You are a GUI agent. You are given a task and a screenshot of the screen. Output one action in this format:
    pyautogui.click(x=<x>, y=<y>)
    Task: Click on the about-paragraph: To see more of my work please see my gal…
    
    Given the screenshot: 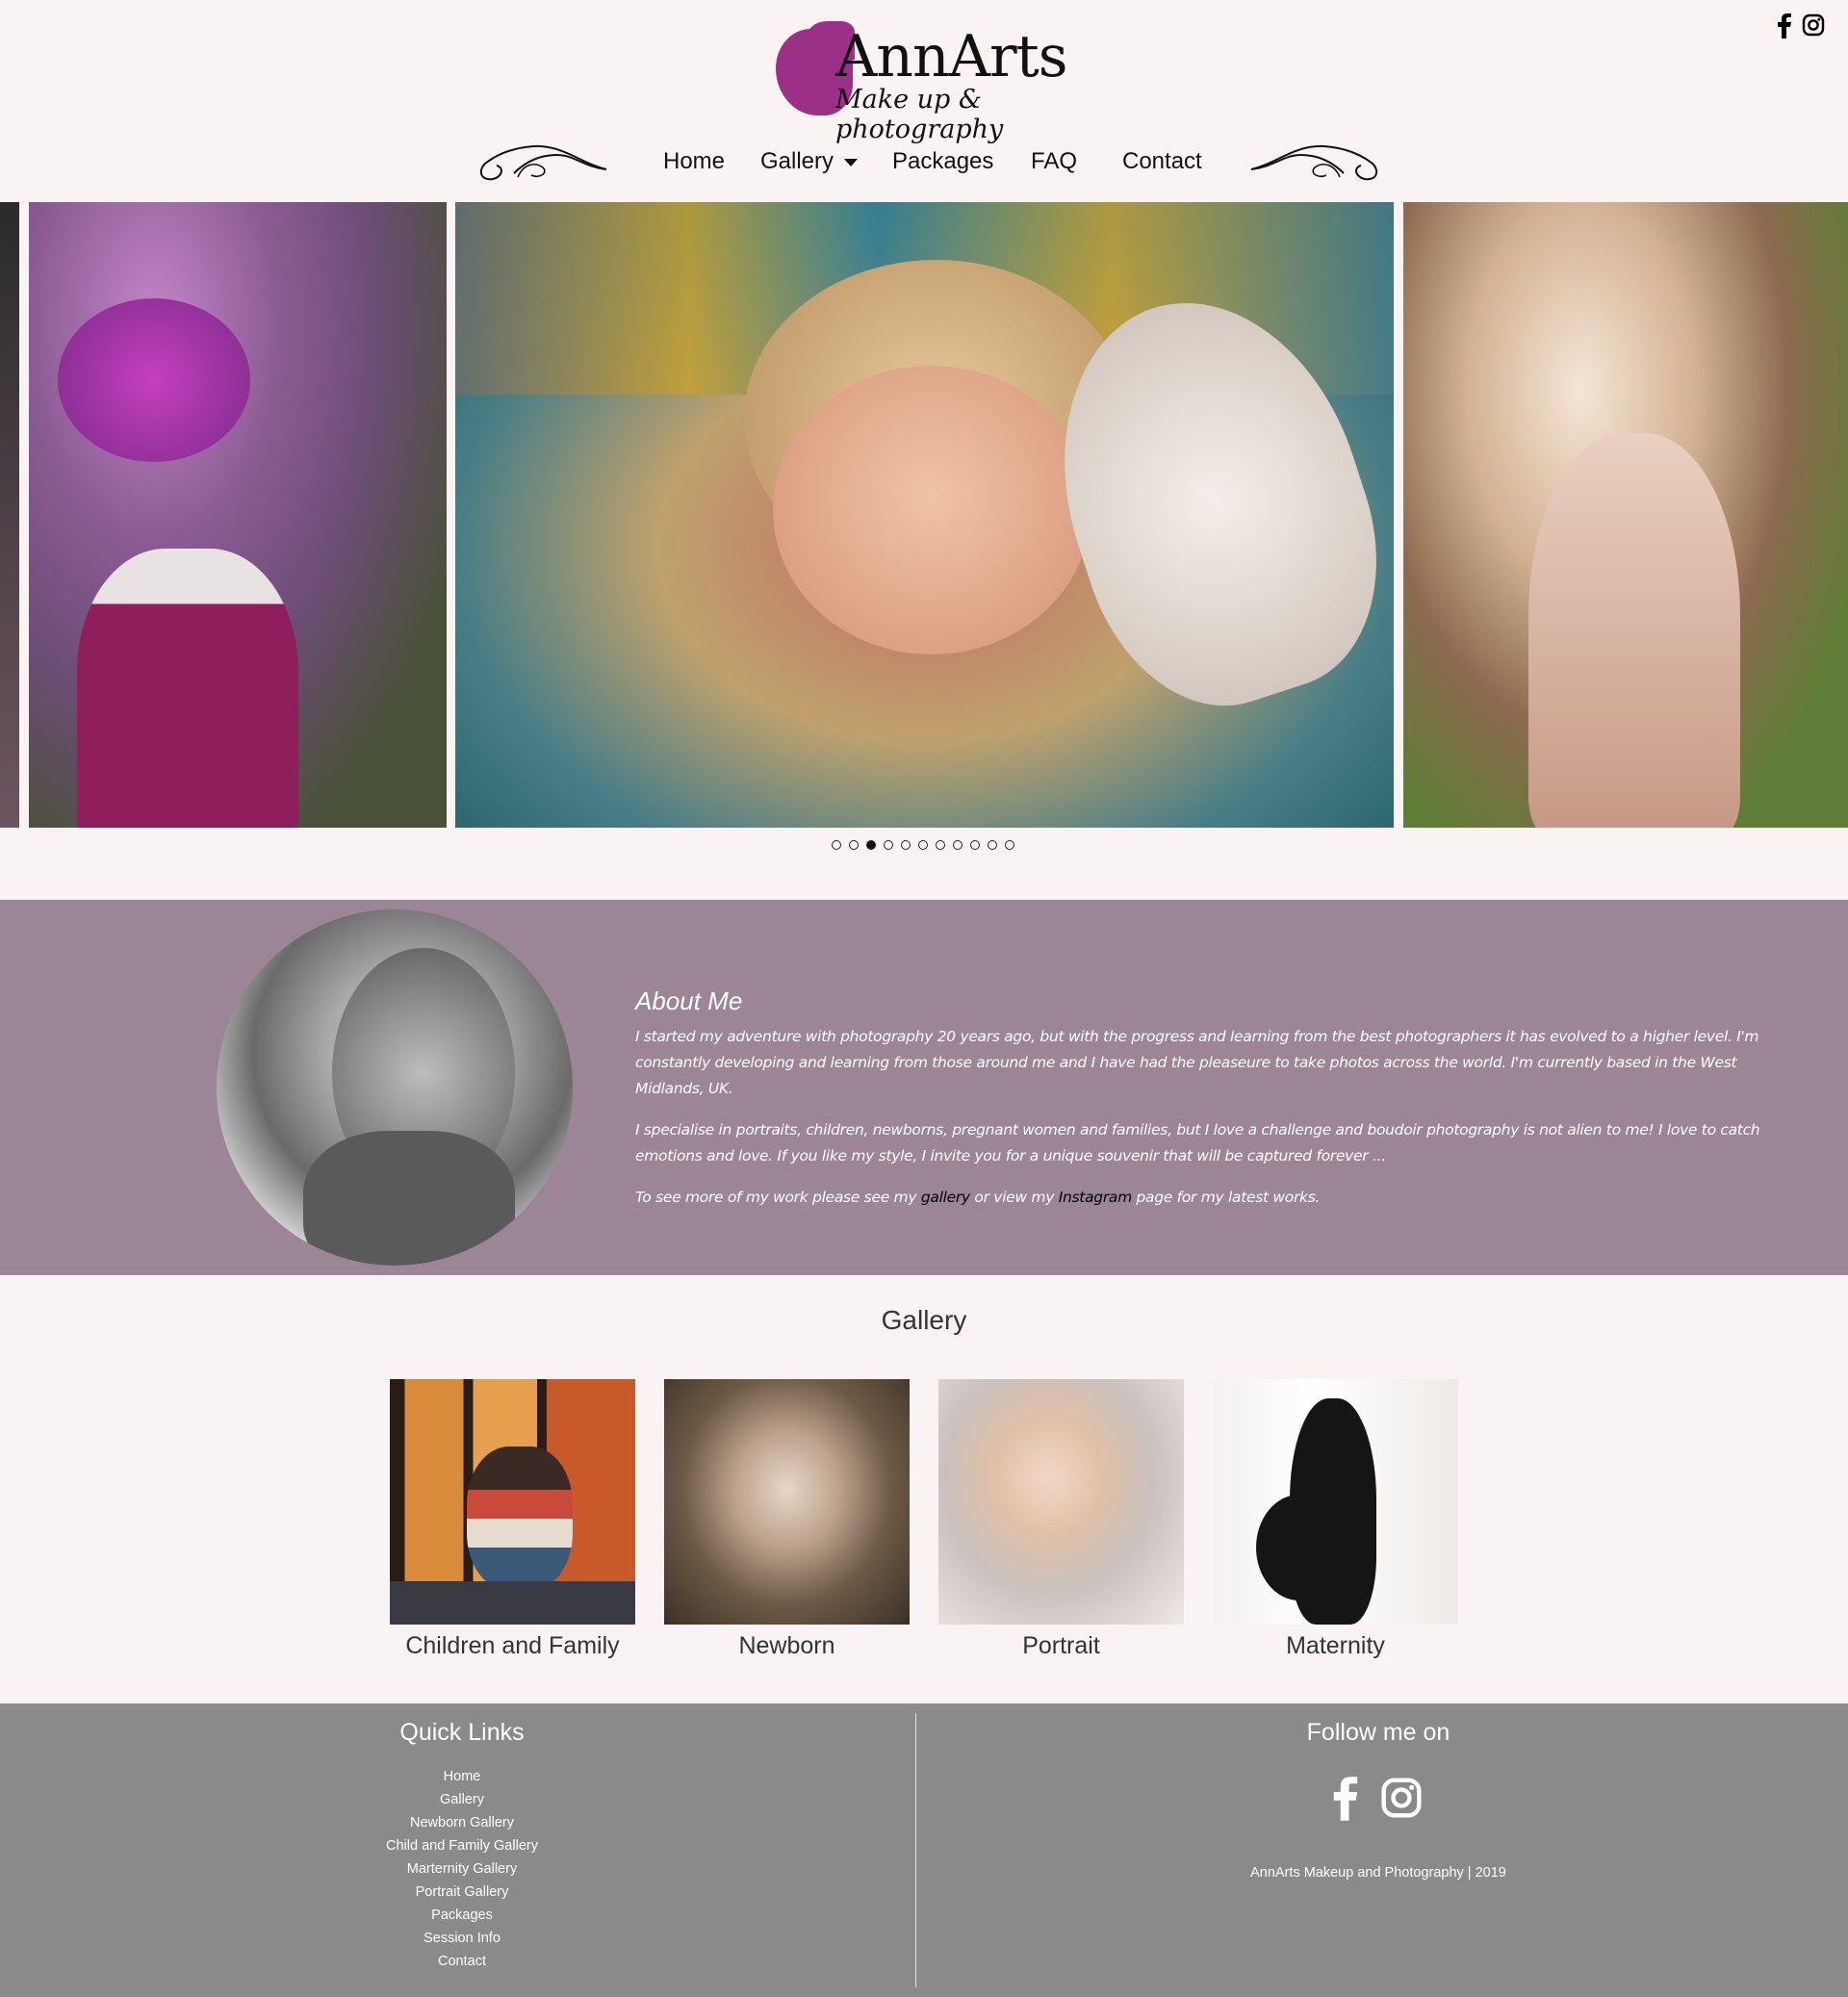 What is the action you would take?
    pyautogui.click(x=1198, y=1198)
    